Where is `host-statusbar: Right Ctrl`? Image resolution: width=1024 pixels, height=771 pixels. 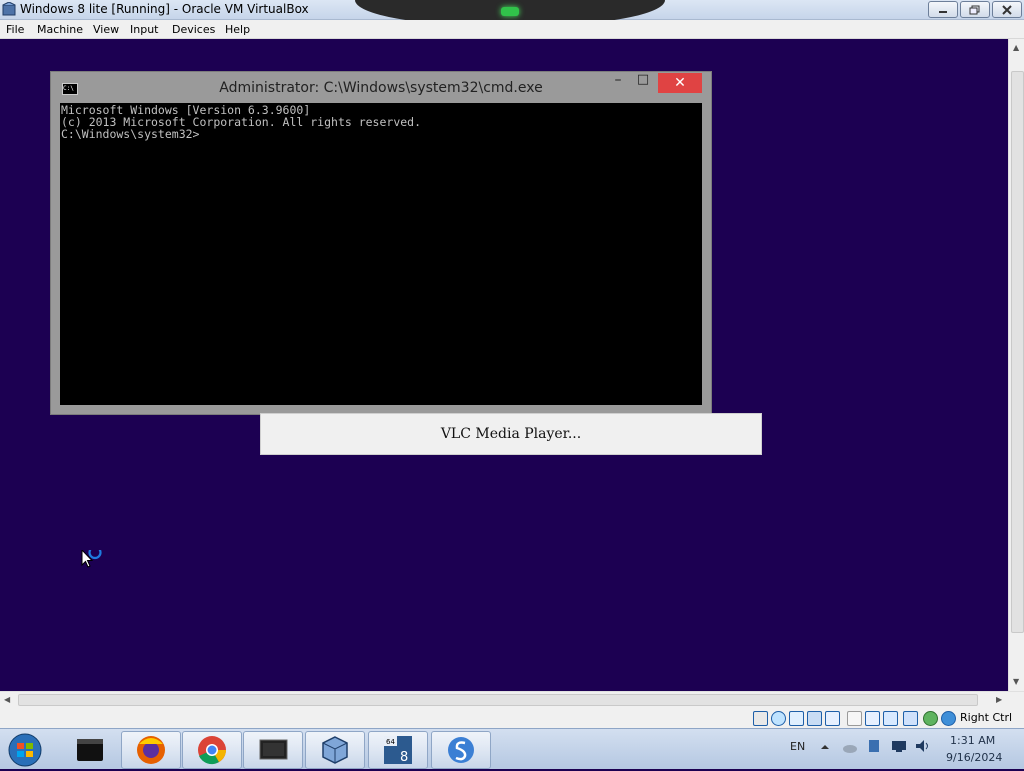
host-statusbar: Right Ctrl is located at coordinates (512, 717).